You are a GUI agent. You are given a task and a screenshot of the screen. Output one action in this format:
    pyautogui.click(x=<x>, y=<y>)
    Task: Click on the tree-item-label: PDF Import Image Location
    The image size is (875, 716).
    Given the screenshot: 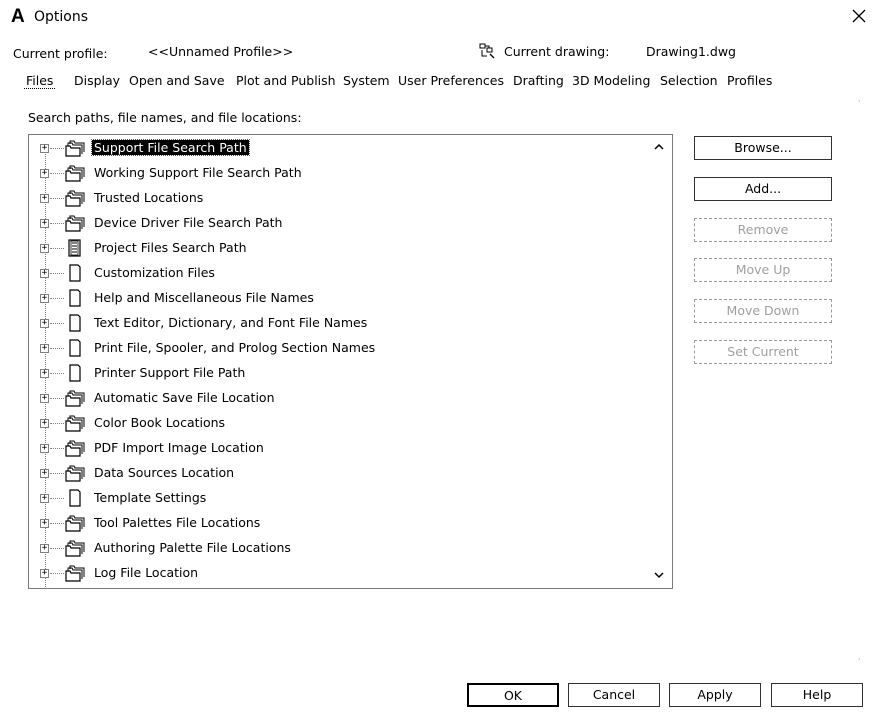 What is the action you would take?
    pyautogui.click(x=179, y=447)
    